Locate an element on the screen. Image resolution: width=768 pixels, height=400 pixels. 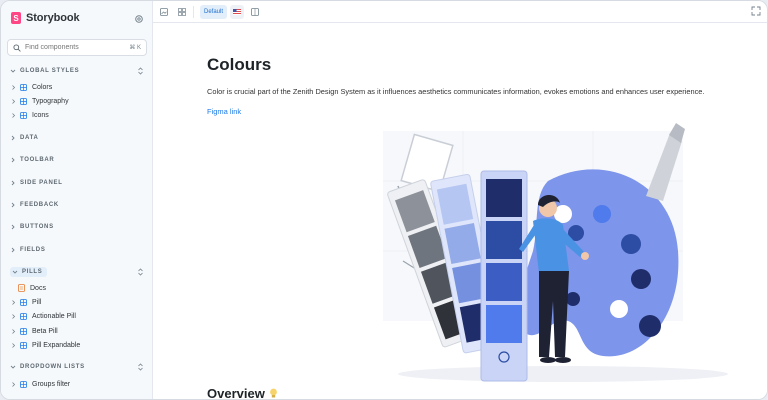
group-label: FIELDS is located at coordinates (33, 250).